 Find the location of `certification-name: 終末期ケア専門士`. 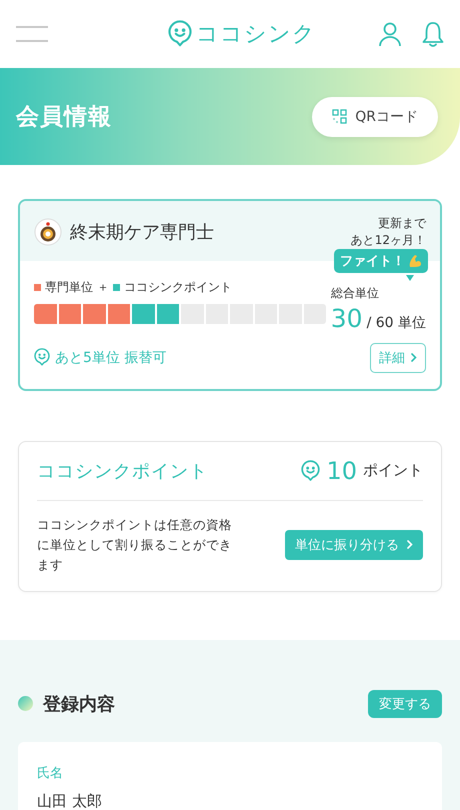

certification-name: 終末期ケア専門士 is located at coordinates (142, 232).